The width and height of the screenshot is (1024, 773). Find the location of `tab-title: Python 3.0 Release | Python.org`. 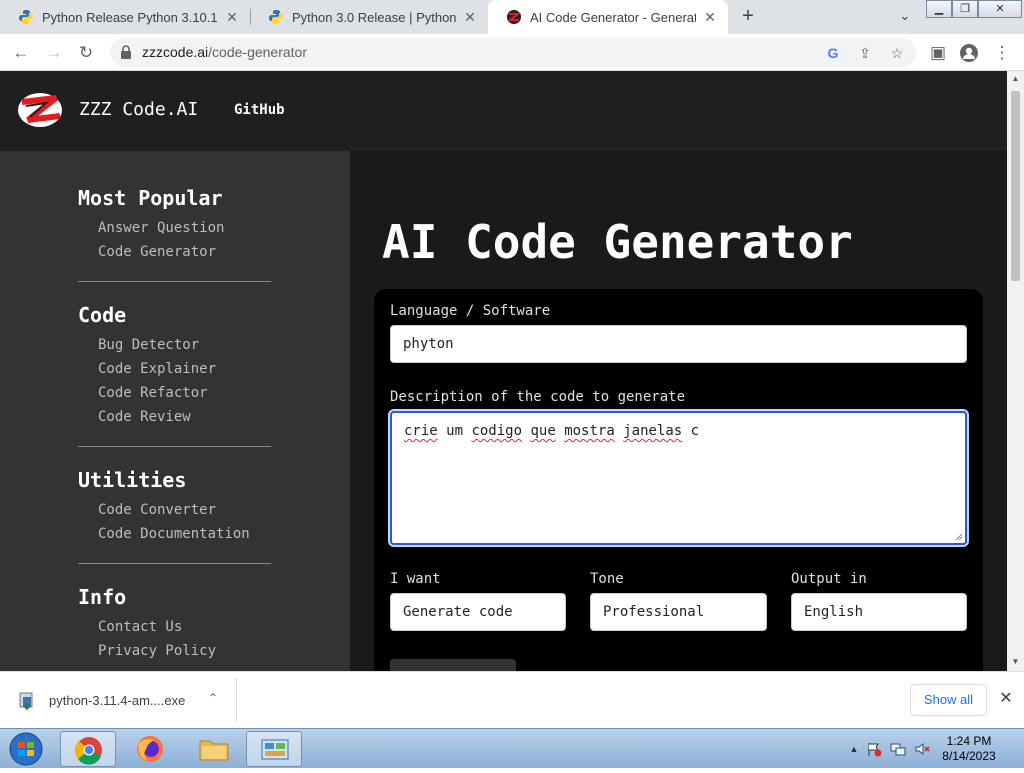

tab-title: Python 3.0 Release | Python.org is located at coordinates (374, 17).